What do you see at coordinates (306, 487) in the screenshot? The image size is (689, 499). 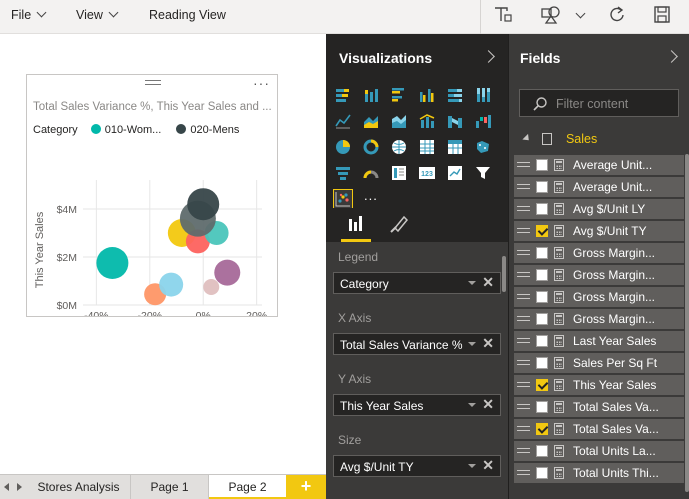 I see `add-page-button: +` at bounding box center [306, 487].